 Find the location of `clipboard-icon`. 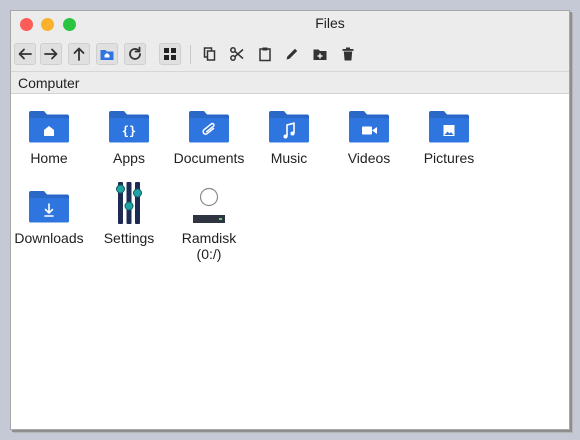

clipboard-icon is located at coordinates (265, 54).